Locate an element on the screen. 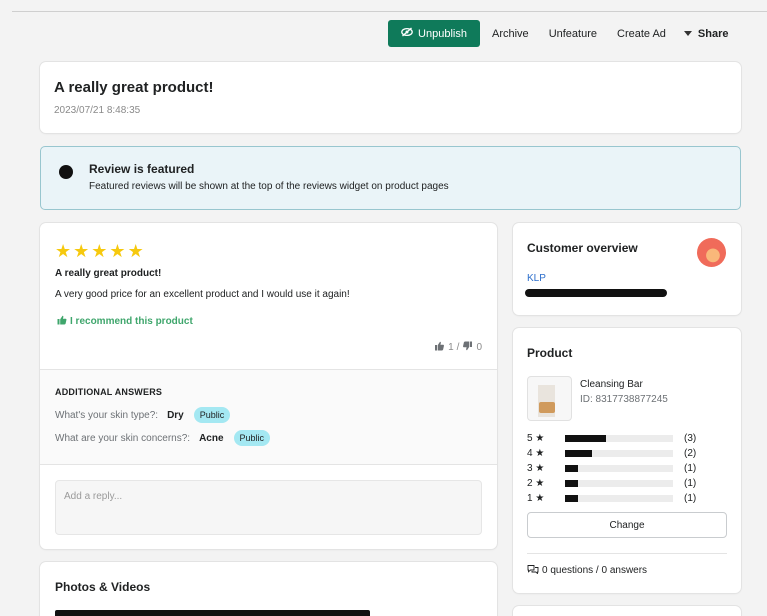 This screenshot has width=767, height=616. eye-slash-icon is located at coordinates (407, 33).